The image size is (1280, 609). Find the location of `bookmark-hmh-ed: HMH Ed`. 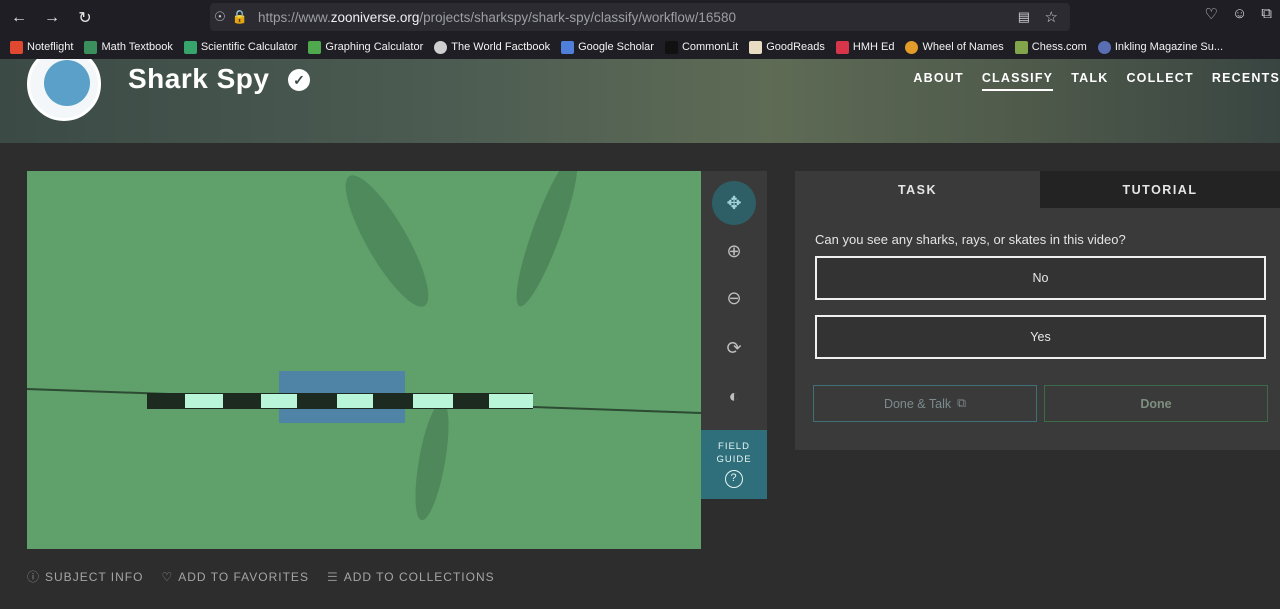

bookmark-hmh-ed: HMH Ed is located at coordinates (864, 47).